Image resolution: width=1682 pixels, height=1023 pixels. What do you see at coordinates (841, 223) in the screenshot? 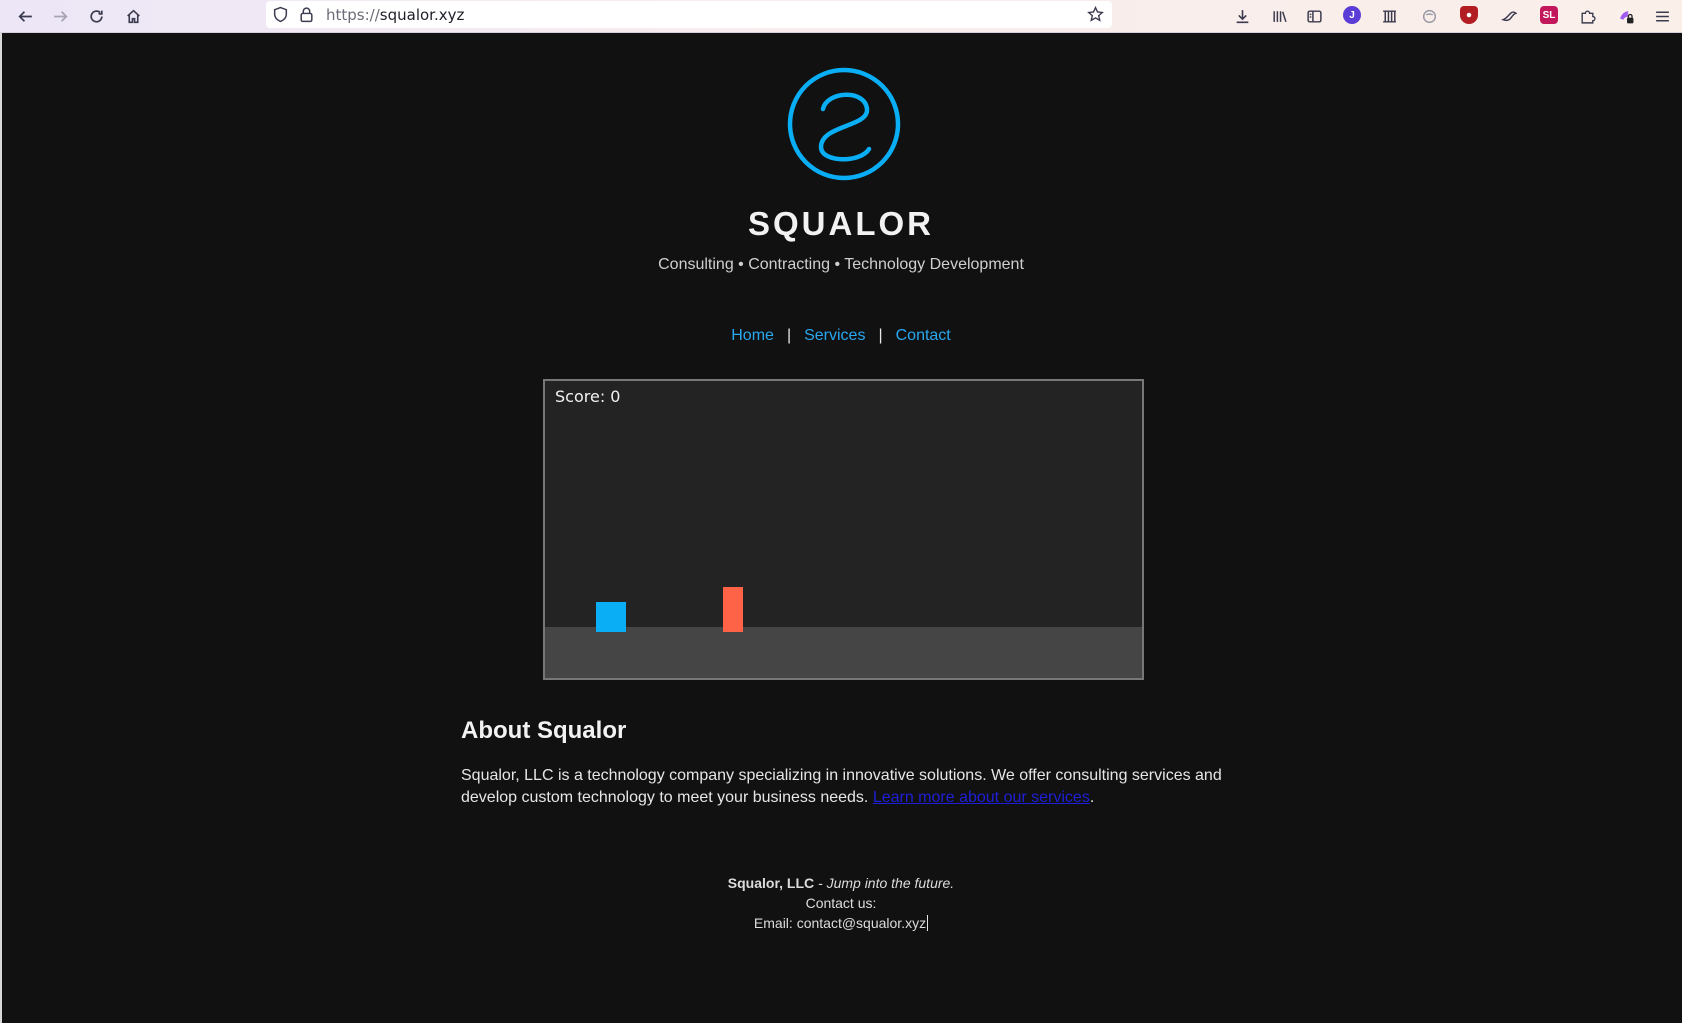
I see `site-brand-title: SQUALOR` at bounding box center [841, 223].